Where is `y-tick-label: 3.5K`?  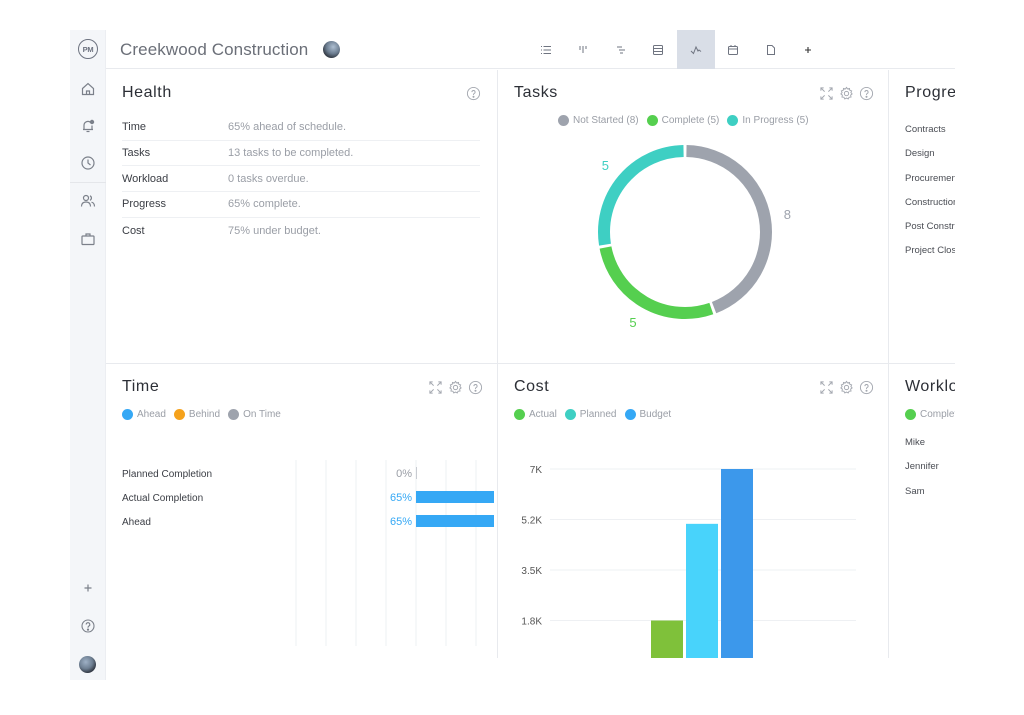
y-tick-label: 3.5K is located at coordinates (531, 571).